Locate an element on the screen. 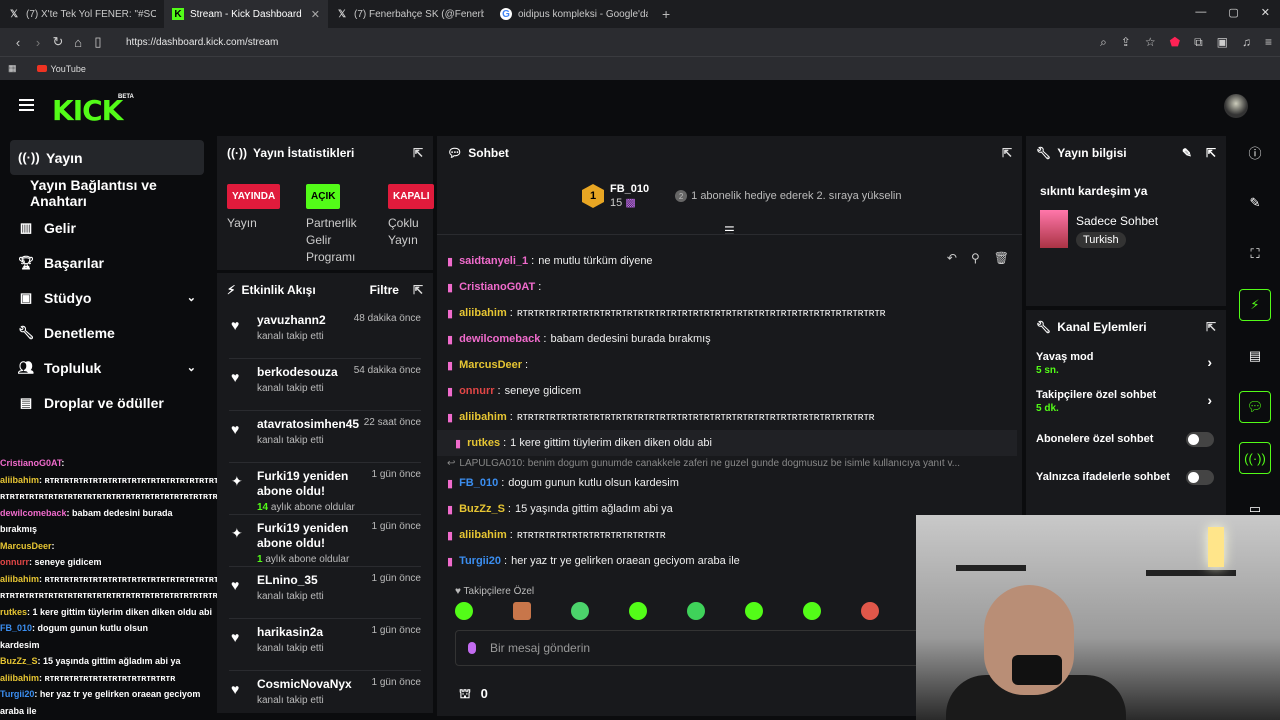  new-tab-button: + is located at coordinates (666, 14).